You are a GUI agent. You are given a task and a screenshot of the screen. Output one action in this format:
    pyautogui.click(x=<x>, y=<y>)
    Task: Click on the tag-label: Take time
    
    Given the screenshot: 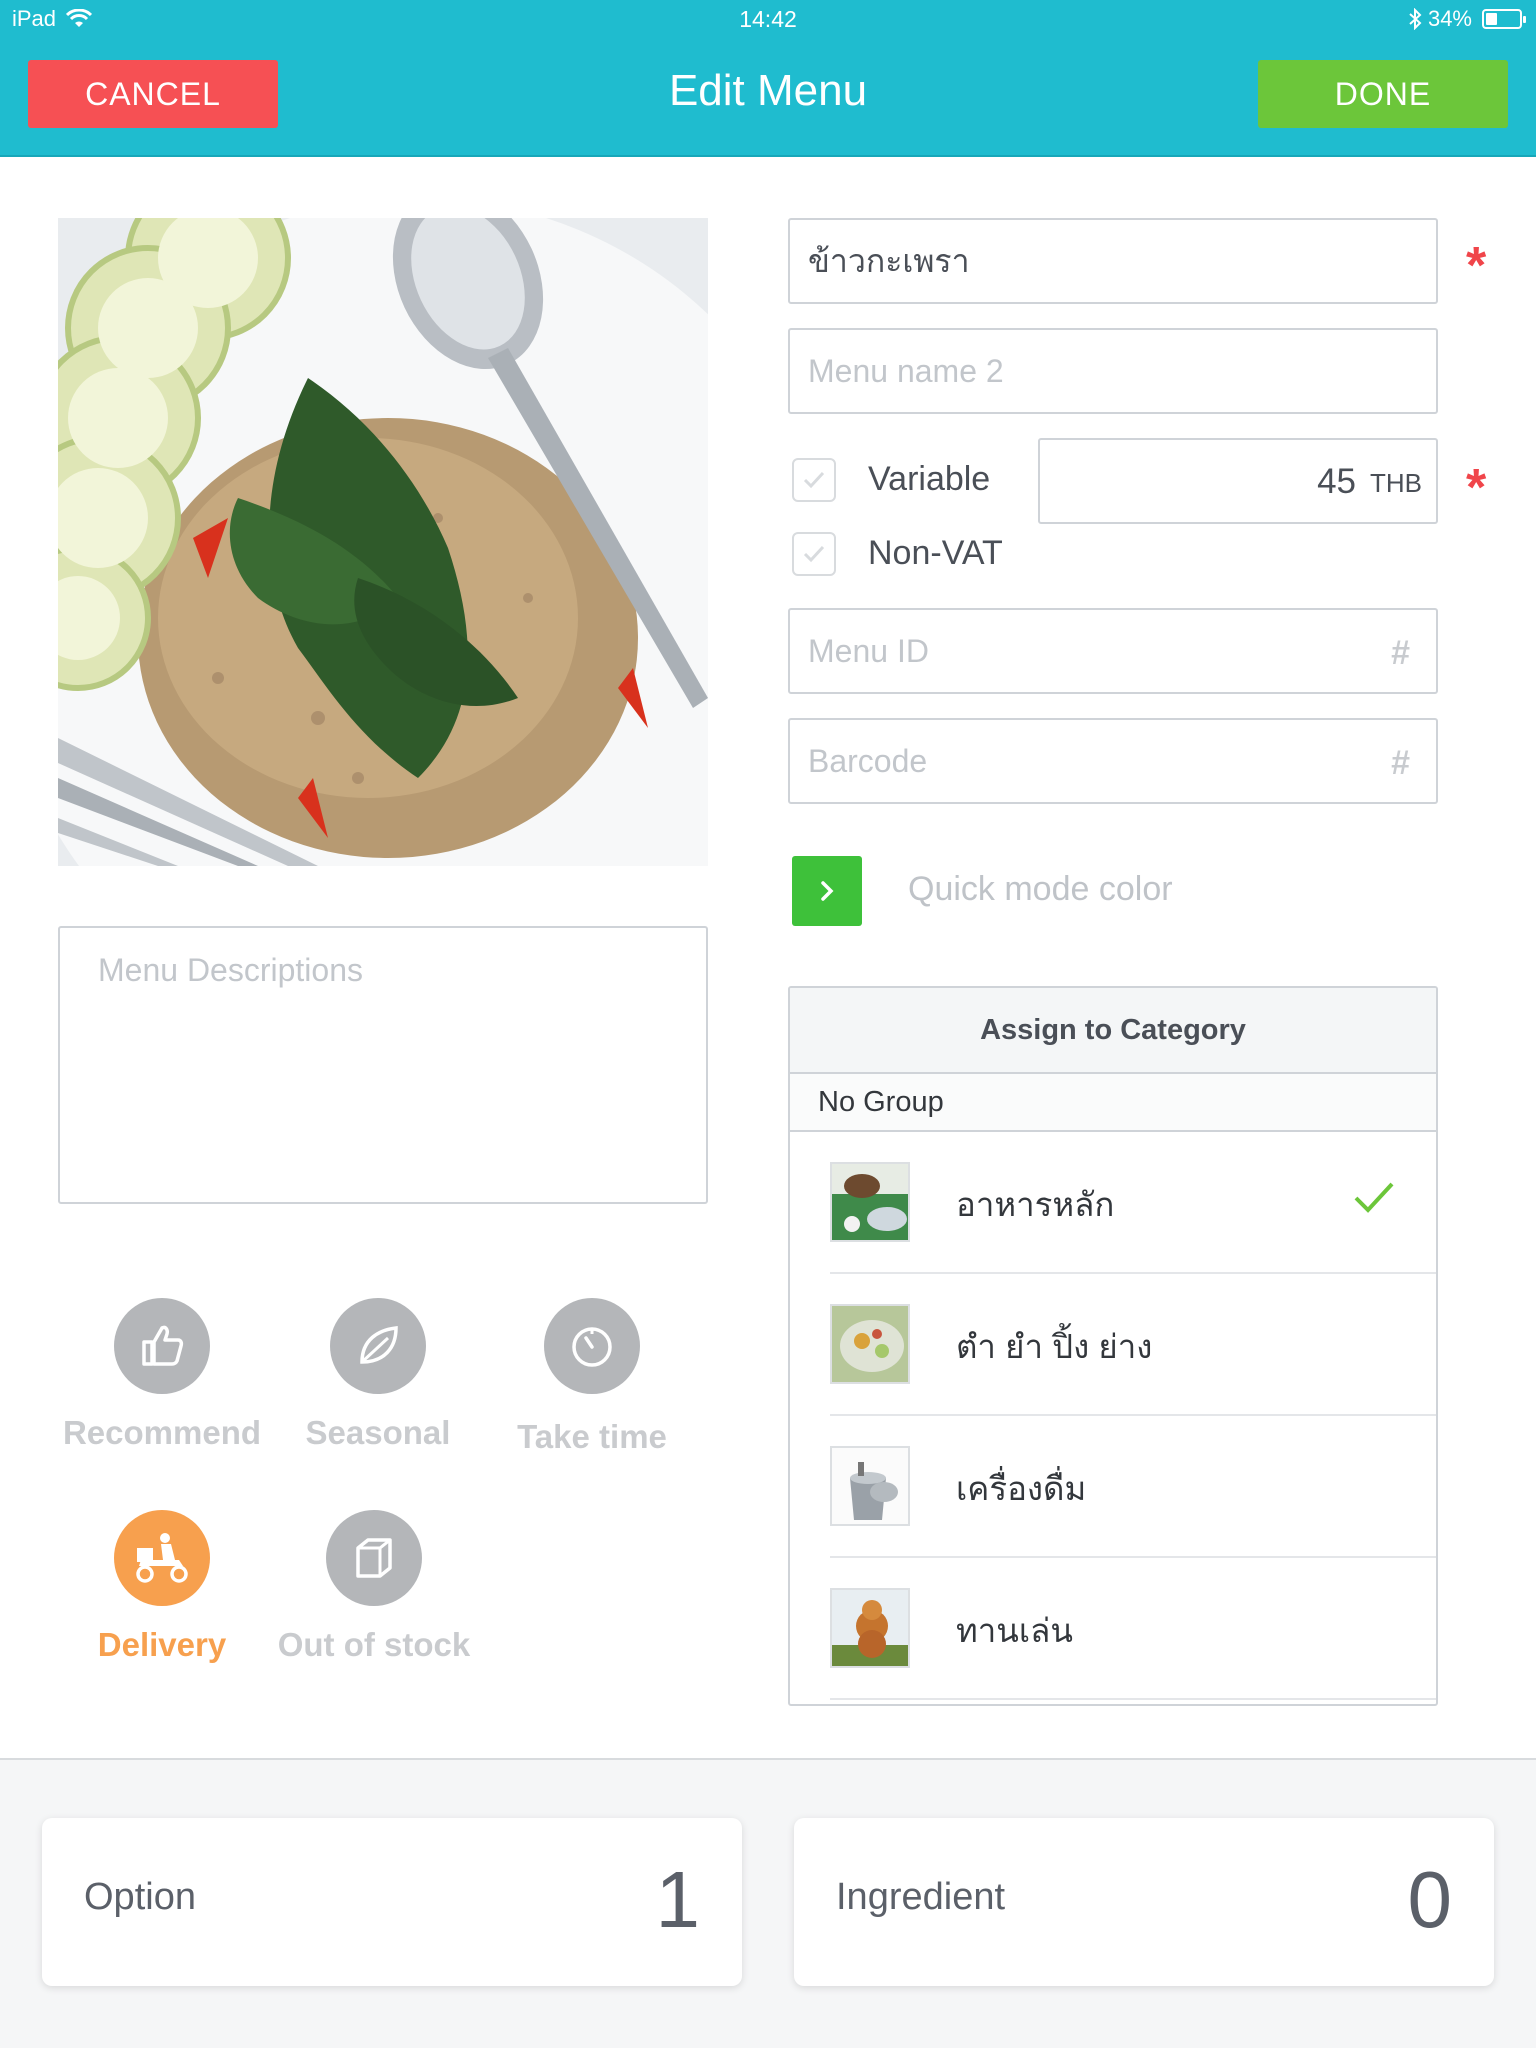 What is the action you would take?
    pyautogui.click(x=592, y=1436)
    